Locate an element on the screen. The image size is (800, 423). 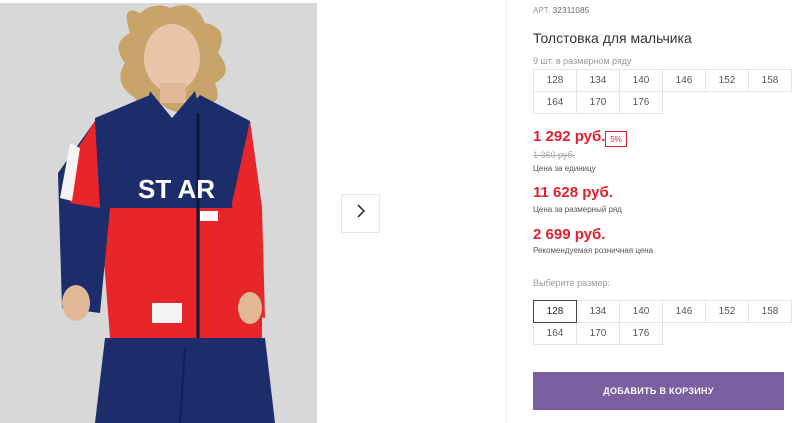
size-select-label: Выберите размер: is located at coordinates (571, 283).